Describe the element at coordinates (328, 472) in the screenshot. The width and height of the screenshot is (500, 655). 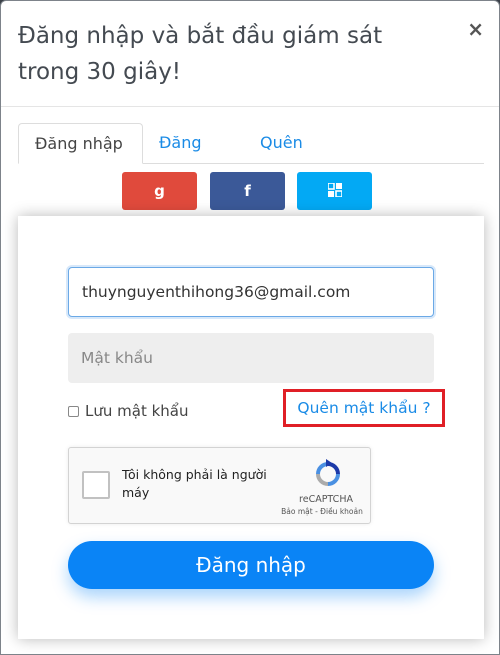
I see `recaptcha-icon` at that location.